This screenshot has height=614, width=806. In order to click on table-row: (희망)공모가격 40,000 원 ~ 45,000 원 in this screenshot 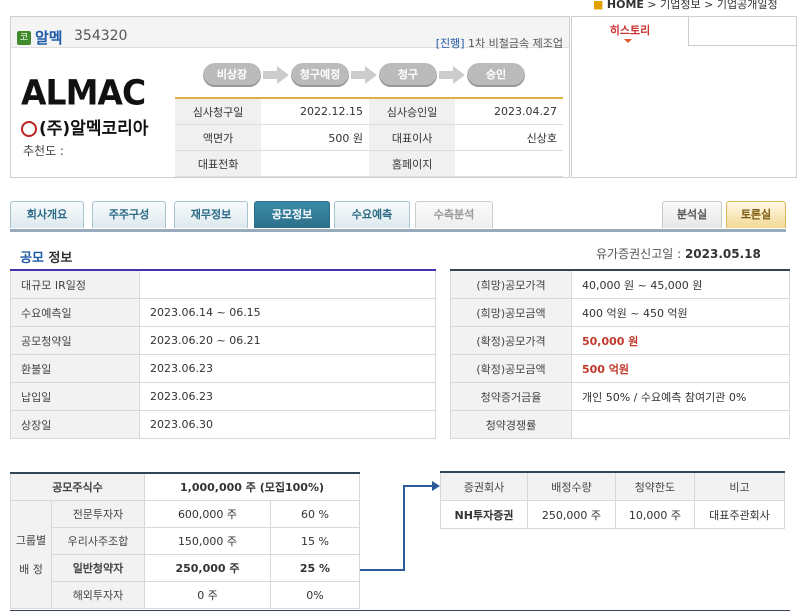, I will do `click(620, 284)`.